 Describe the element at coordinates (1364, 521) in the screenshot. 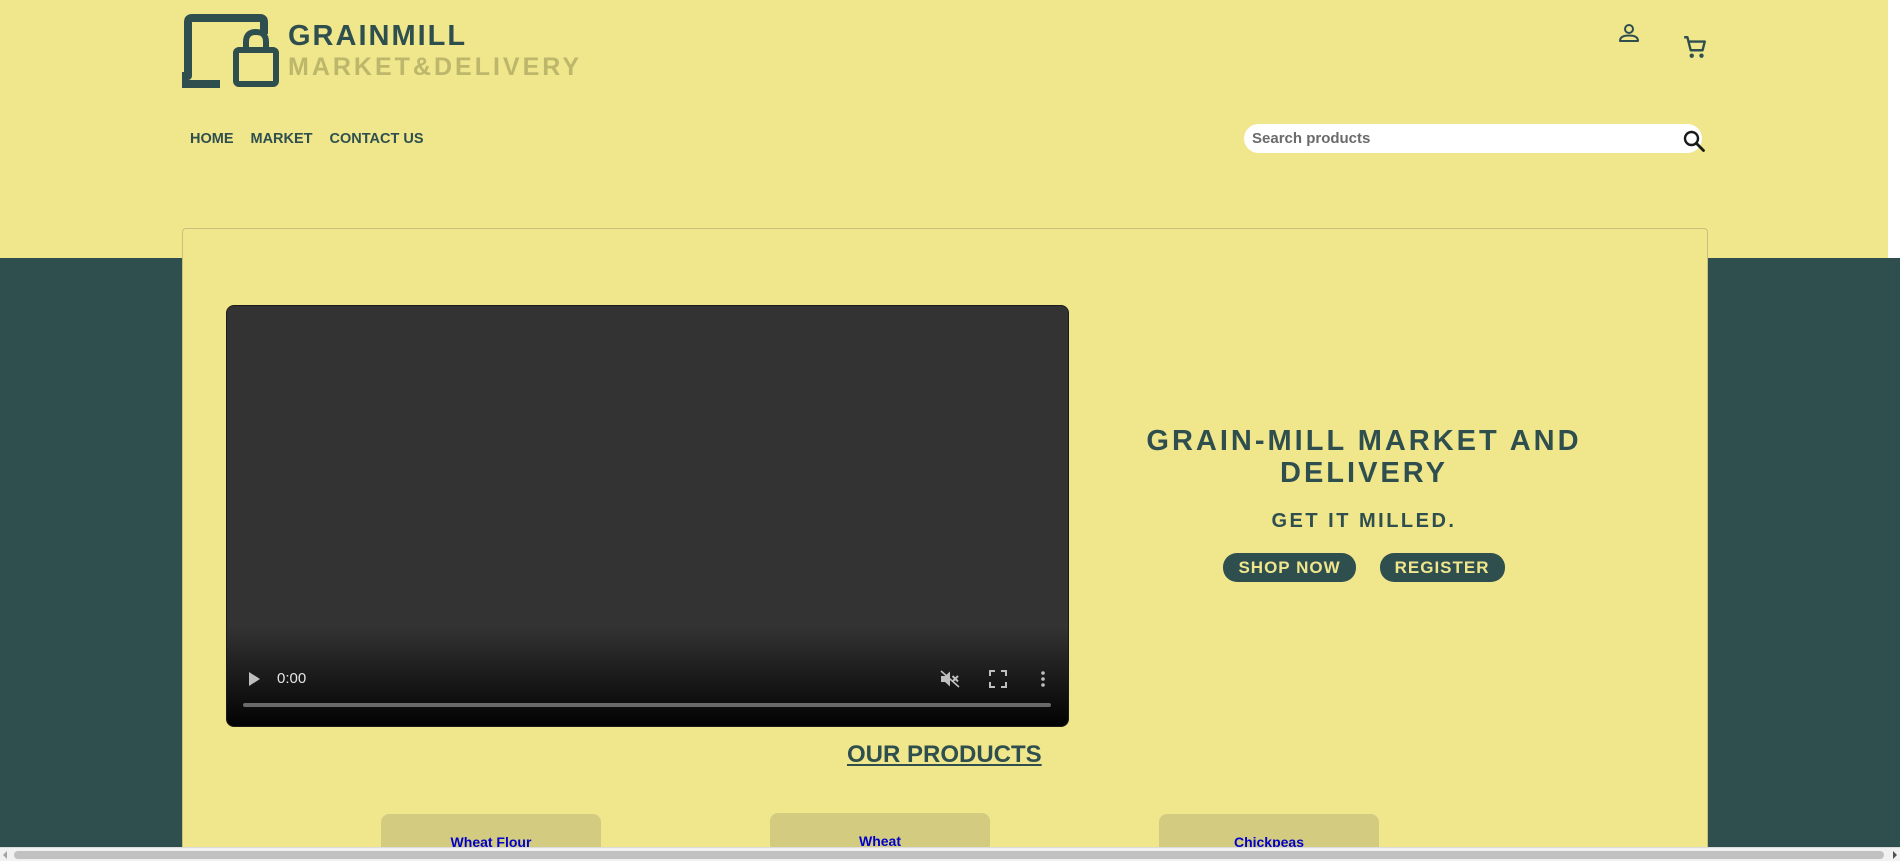

I see `hero-tagline: GET IT MILLED.` at that location.